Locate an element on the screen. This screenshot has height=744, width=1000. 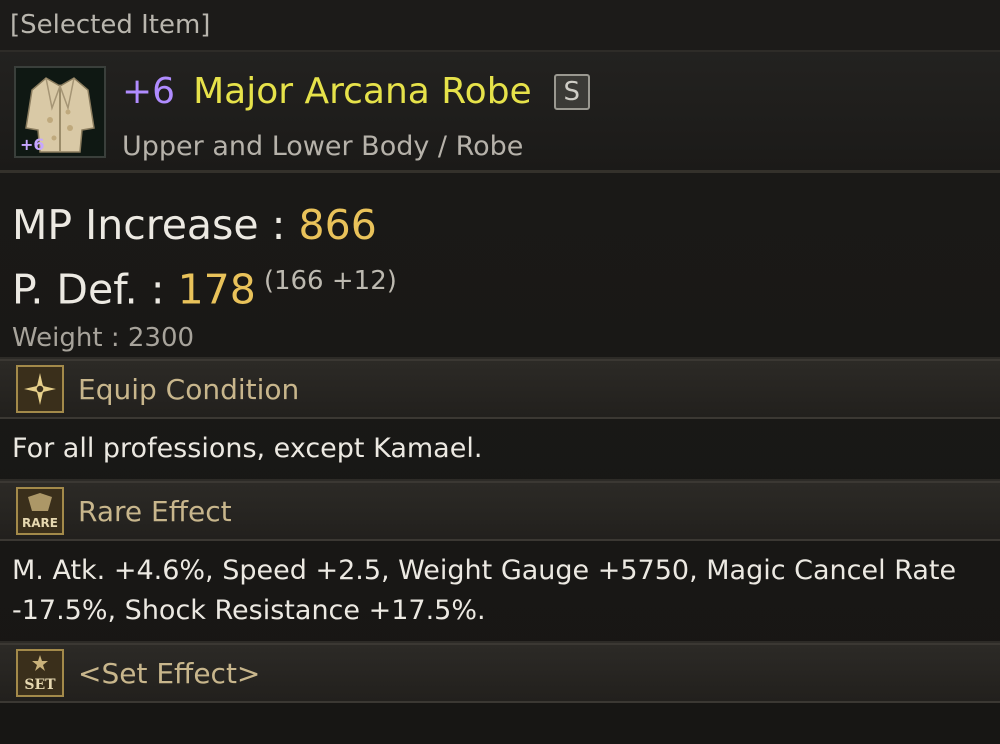
selected-item-label: [Selected Item] is located at coordinates (110, 25).